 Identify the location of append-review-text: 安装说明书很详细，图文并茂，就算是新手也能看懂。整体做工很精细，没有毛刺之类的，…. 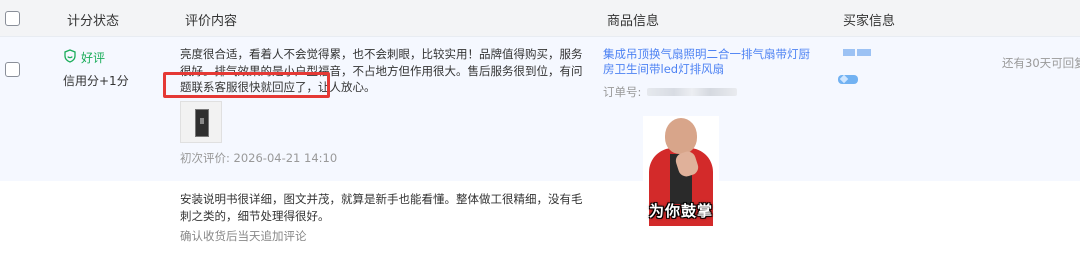
(381, 207).